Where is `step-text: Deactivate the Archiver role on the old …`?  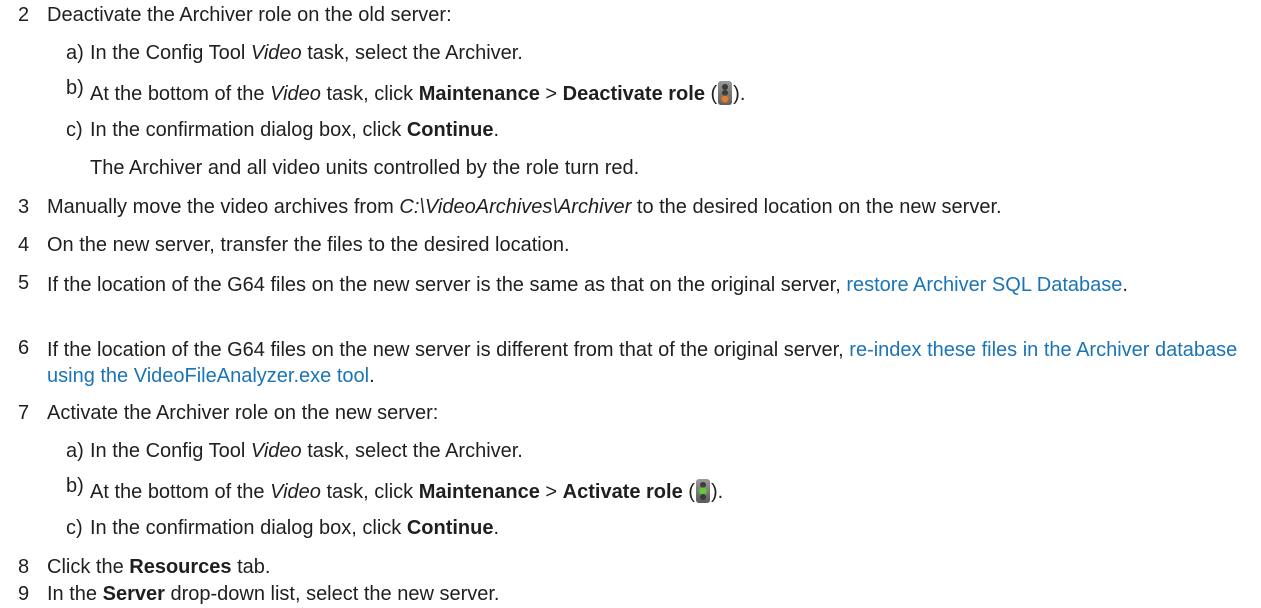
step-text: Deactivate the Archiver role on the old … is located at coordinates (249, 15).